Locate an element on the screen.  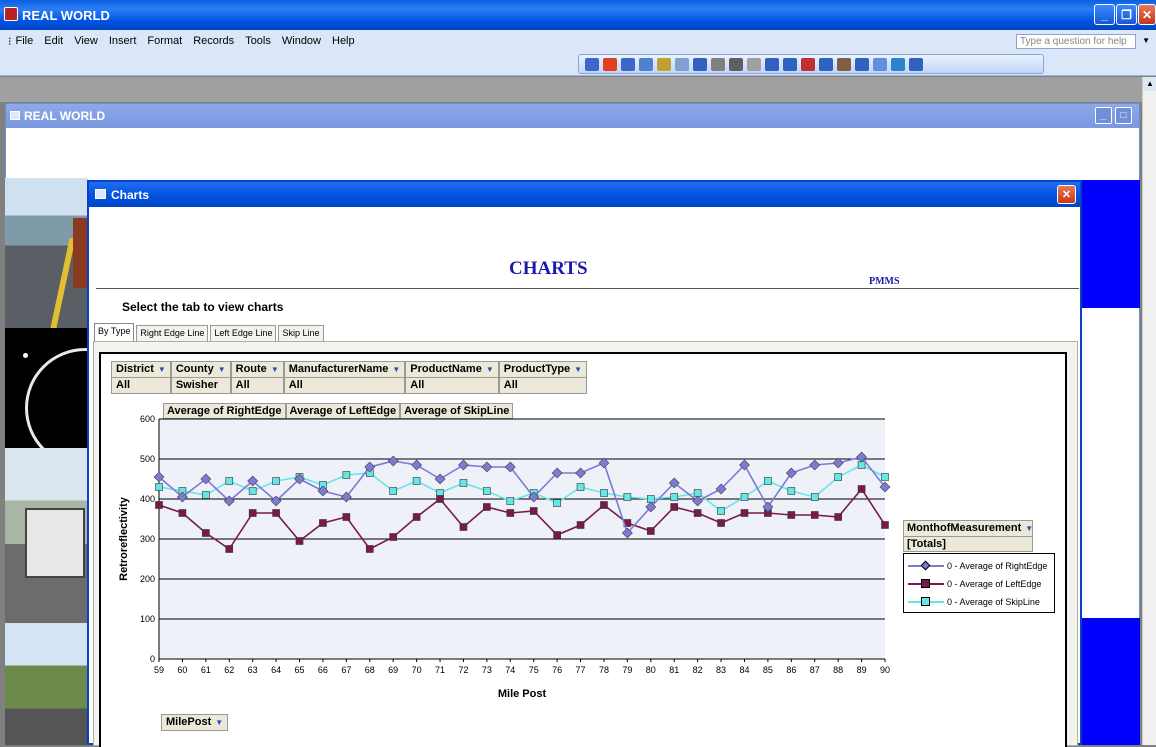
close-button: ✕ is located at coordinates (1147, 14).